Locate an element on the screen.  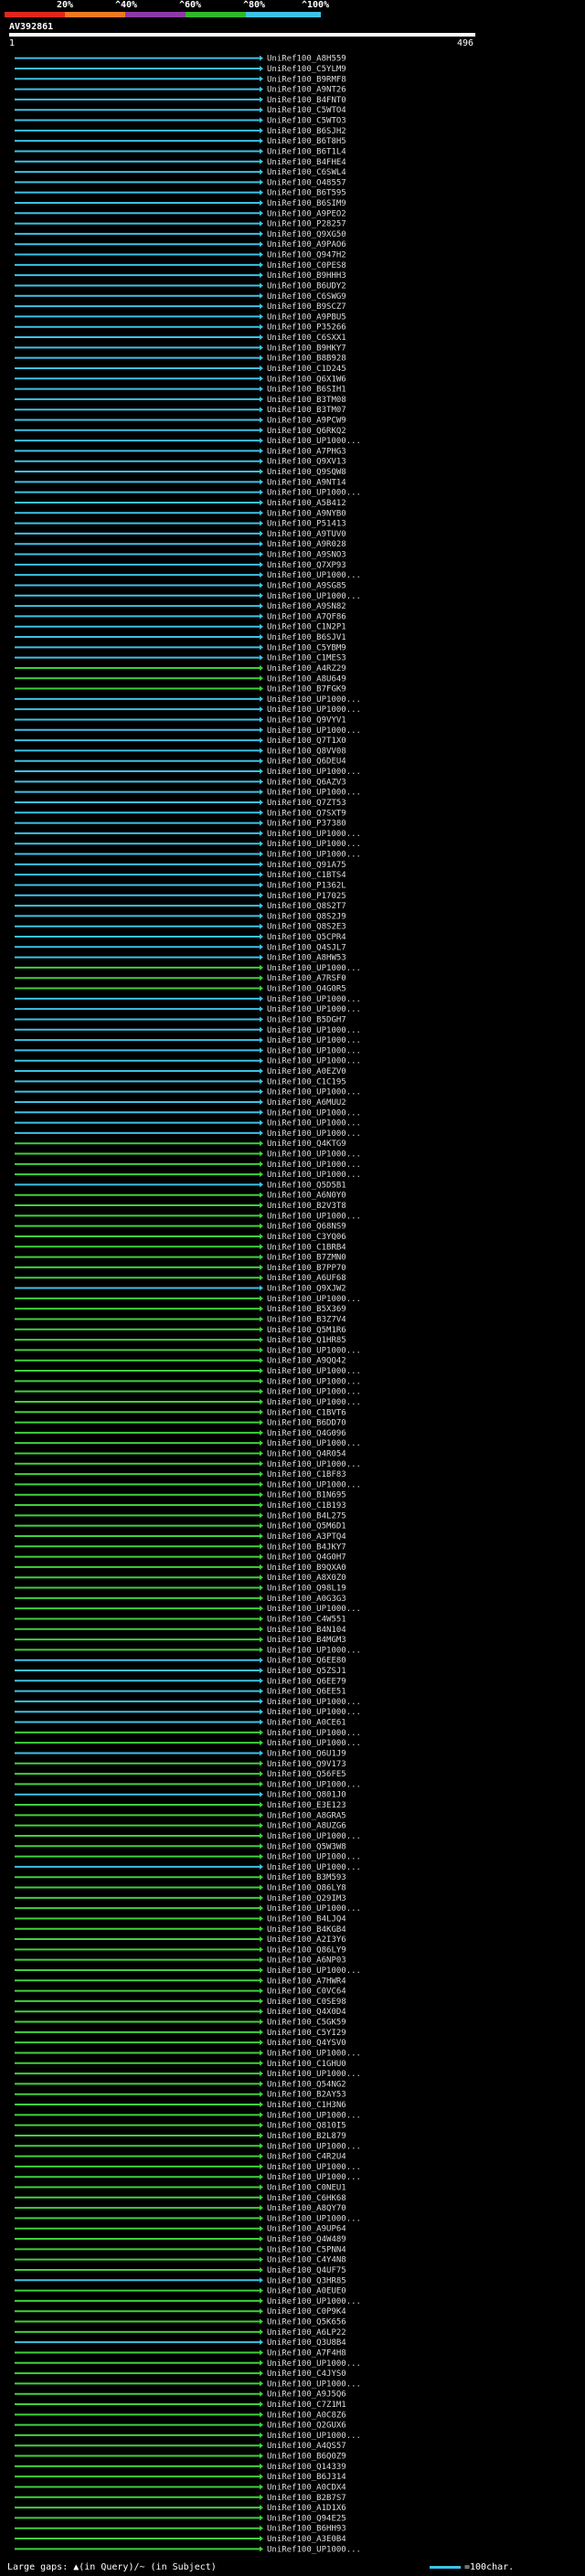
hit-label: UniRef100_Q7SXT9 is located at coordinates (307, 813).